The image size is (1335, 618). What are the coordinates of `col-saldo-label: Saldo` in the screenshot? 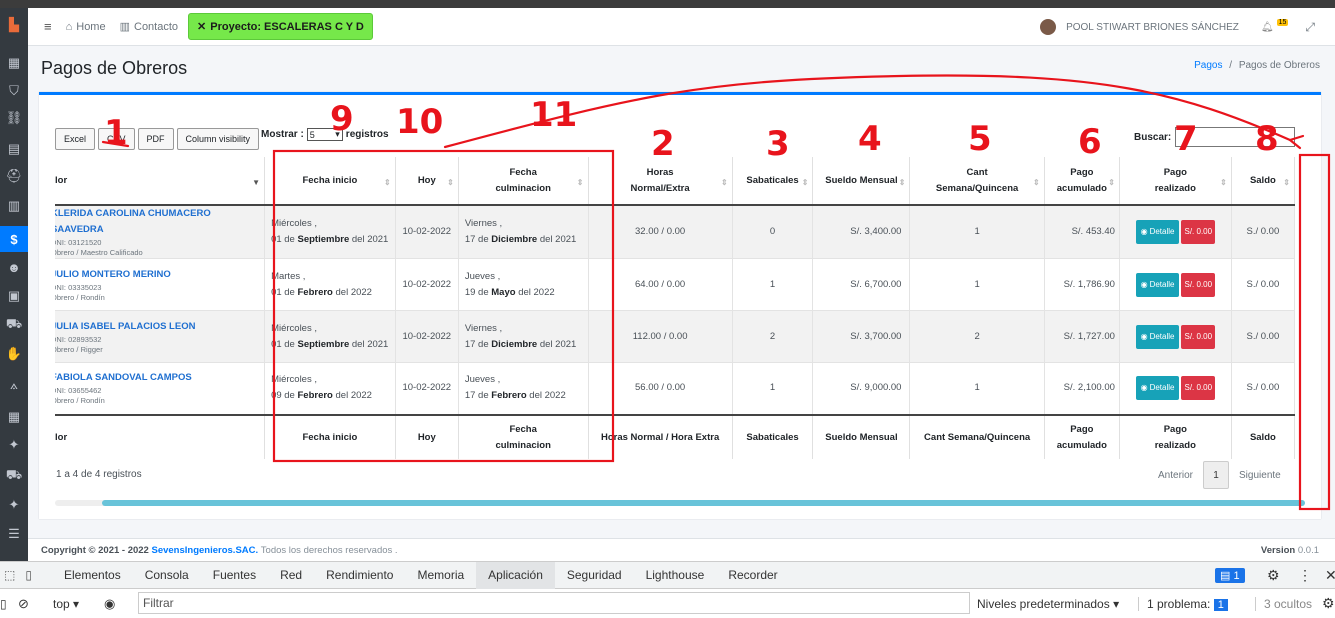 It's located at (1262, 180).